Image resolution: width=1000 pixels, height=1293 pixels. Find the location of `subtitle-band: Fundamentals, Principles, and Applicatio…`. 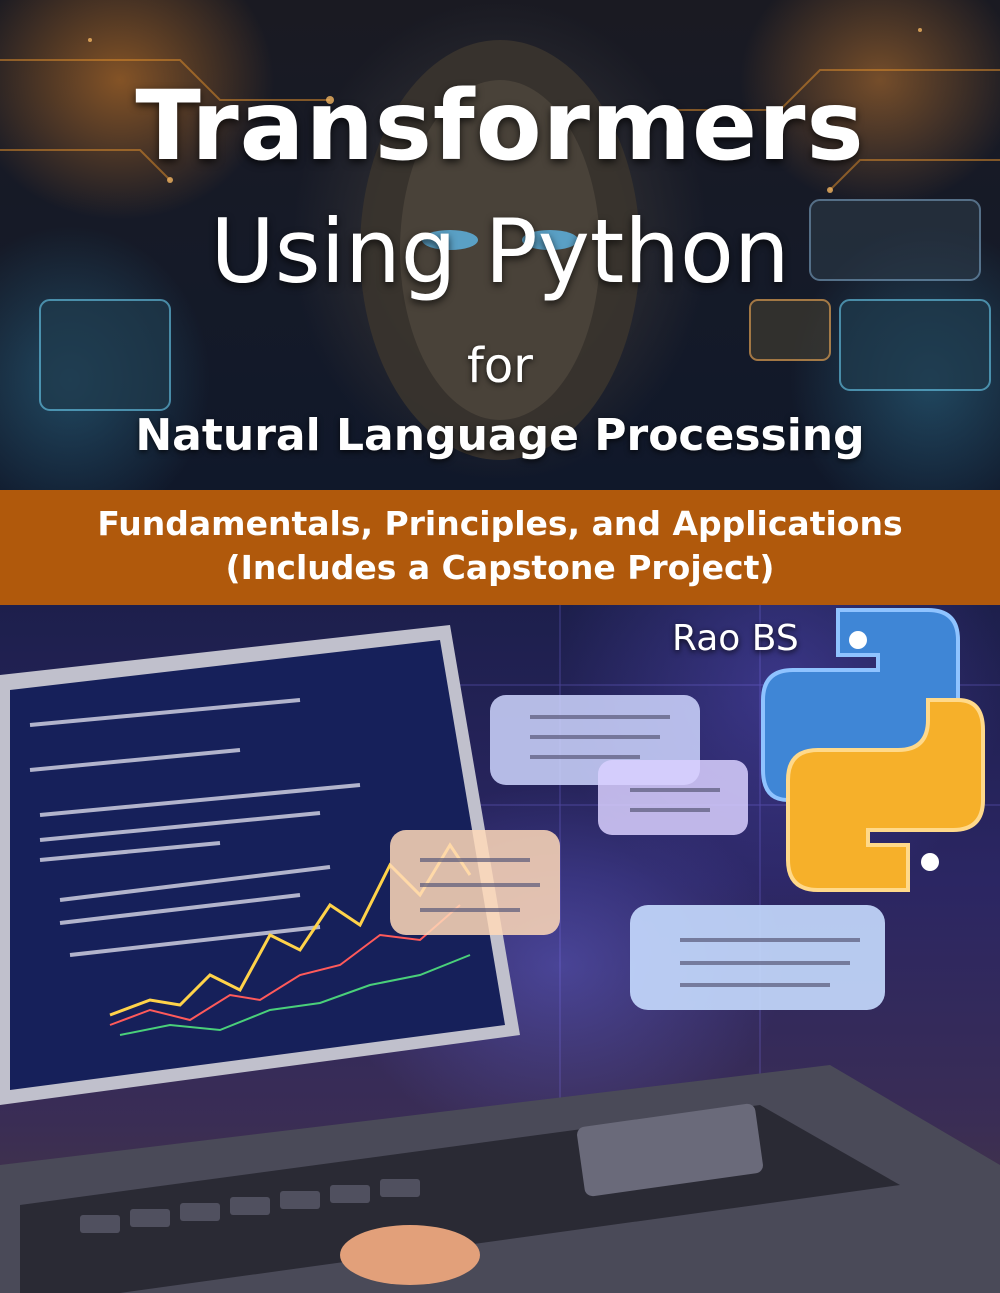

subtitle-band: Fundamentals, Principles, and Applicatio… is located at coordinates (500, 547).